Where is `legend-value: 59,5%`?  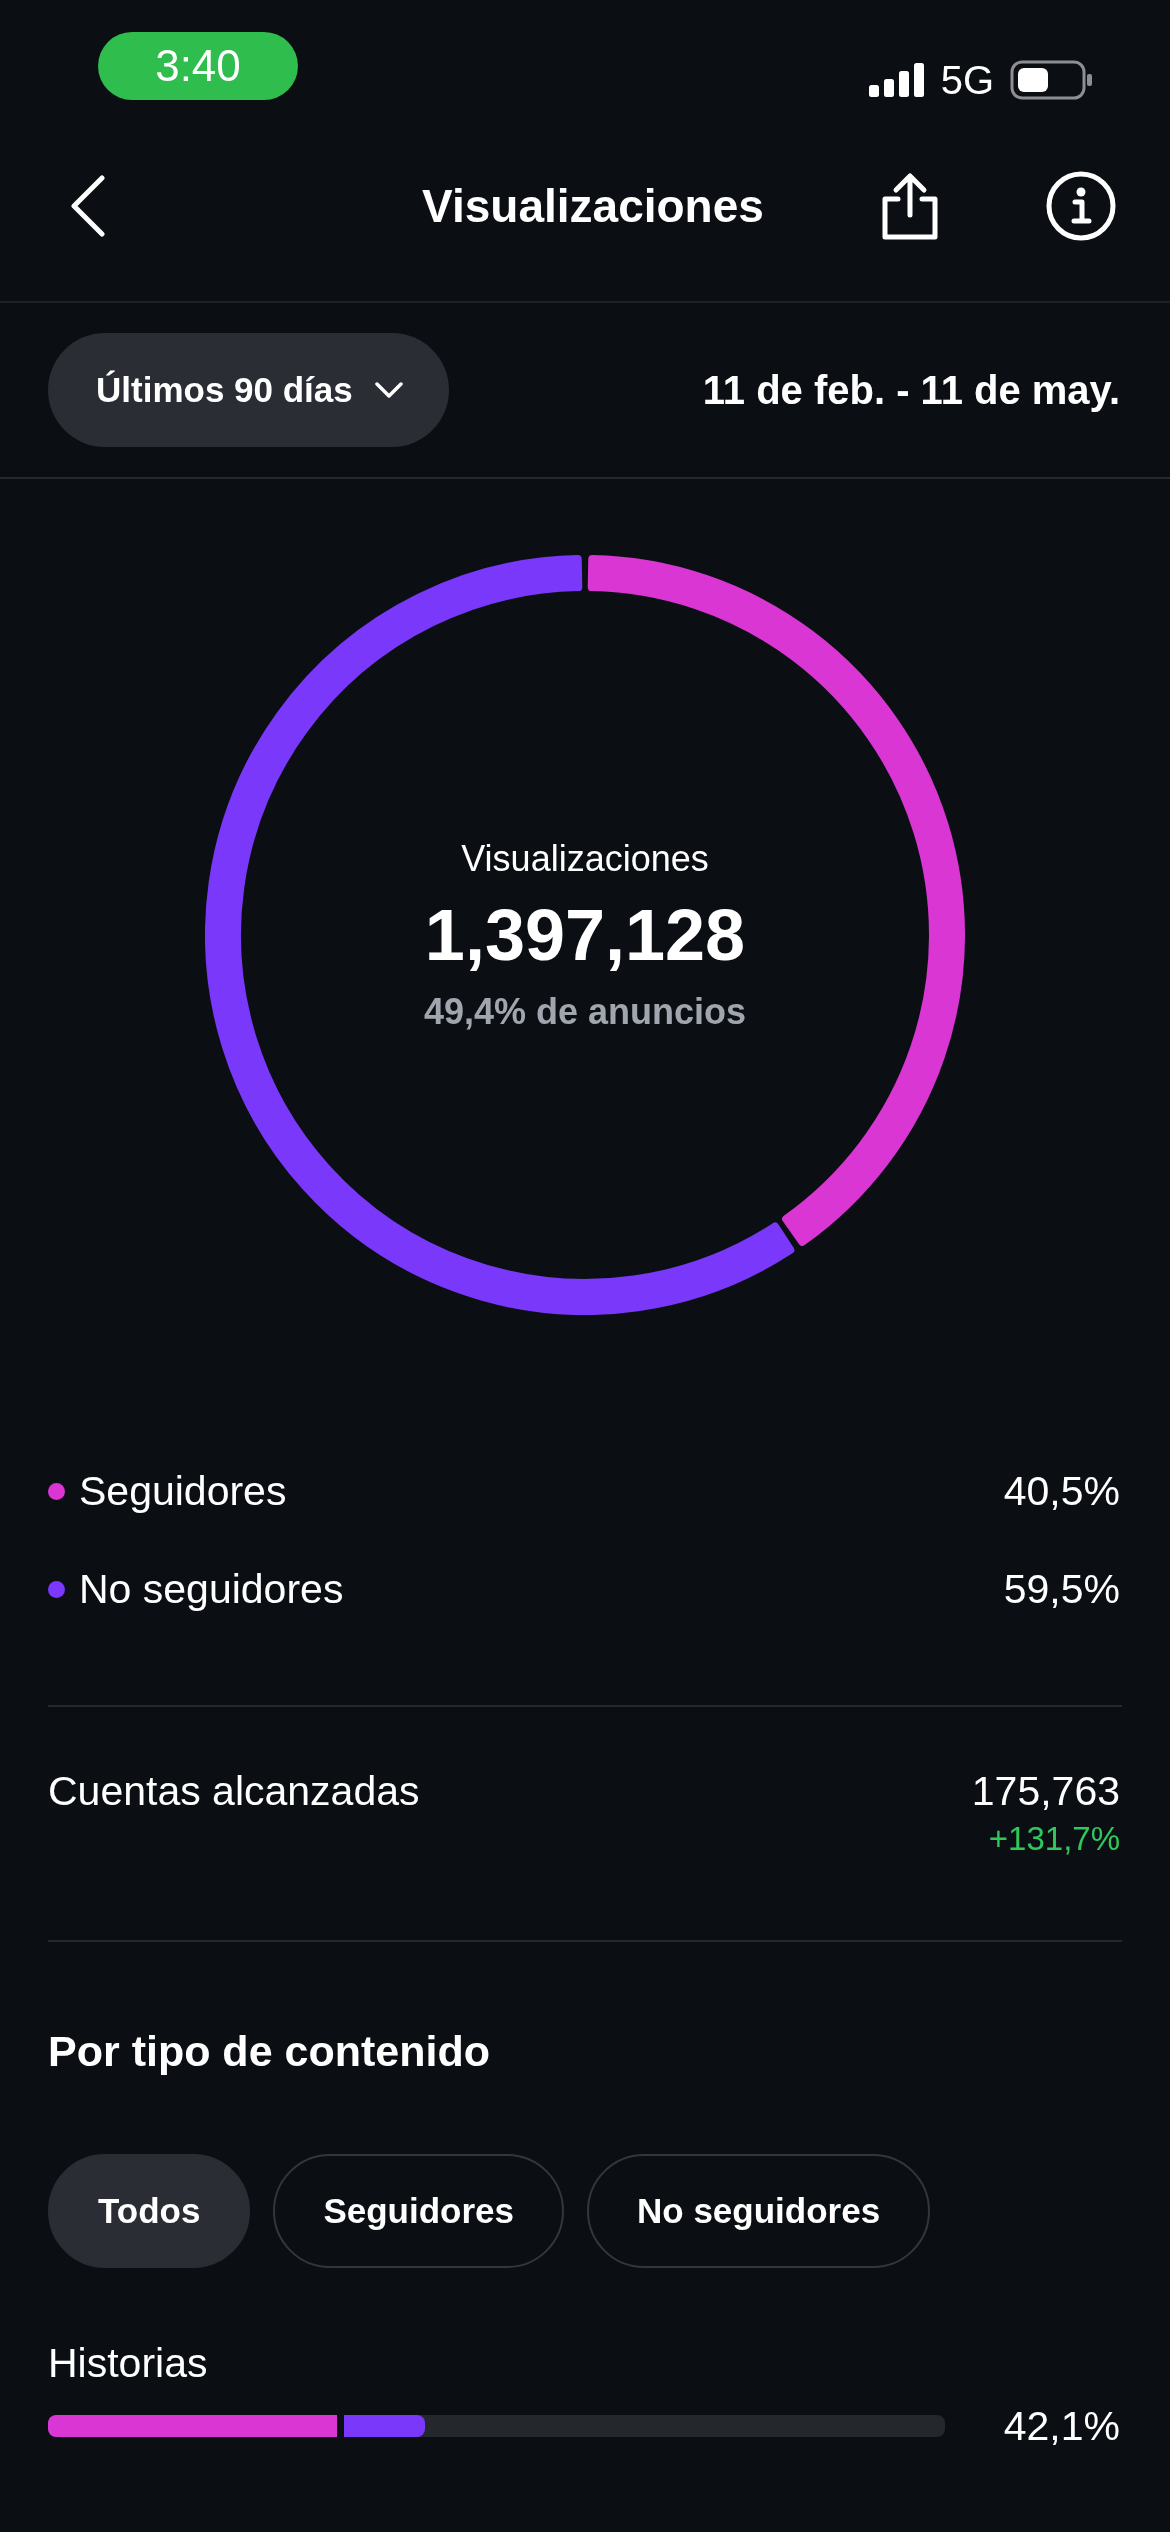 legend-value: 59,5% is located at coordinates (1061, 1589).